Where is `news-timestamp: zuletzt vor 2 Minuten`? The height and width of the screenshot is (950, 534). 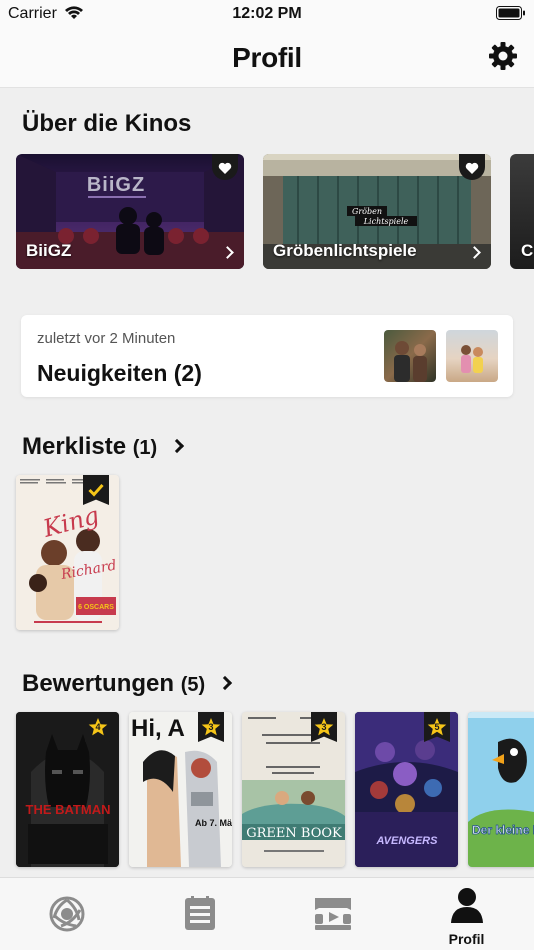 news-timestamp: zuletzt vor 2 Minuten is located at coordinates (106, 338).